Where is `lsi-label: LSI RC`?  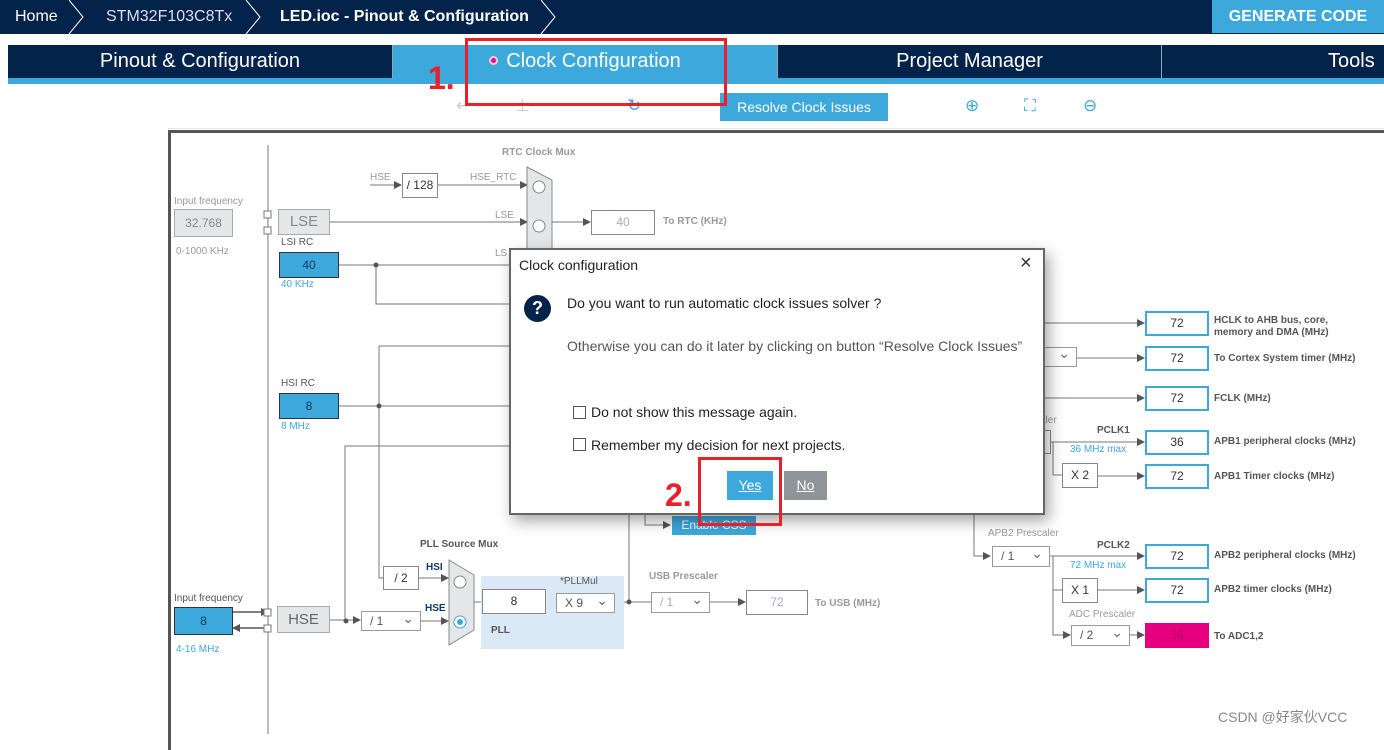 lsi-label: LSI RC is located at coordinates (297, 242).